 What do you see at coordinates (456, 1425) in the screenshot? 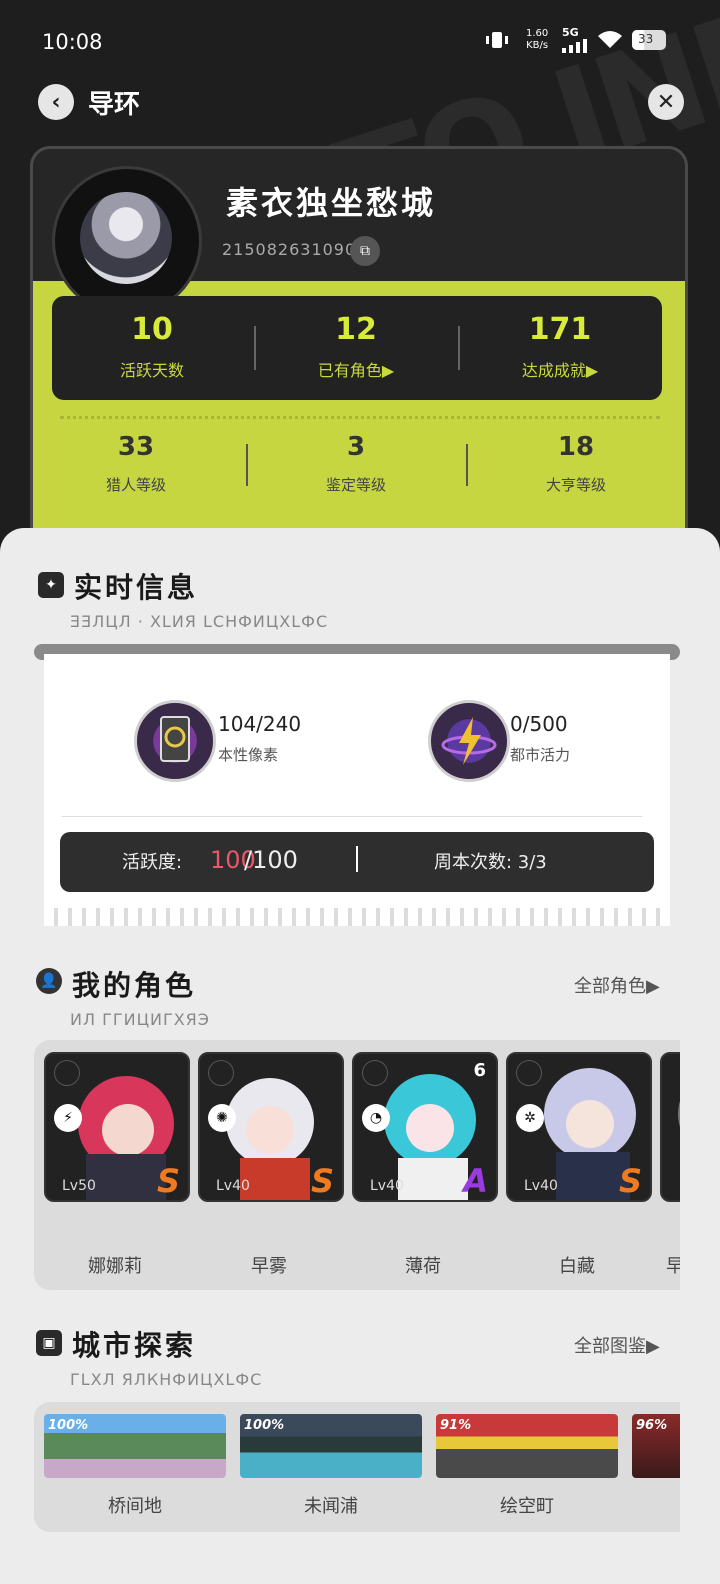
I see `city-progress: 91%` at bounding box center [456, 1425].